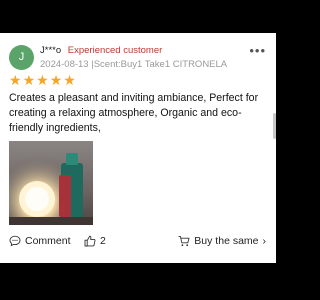 Image resolution: width=320 pixels, height=300 pixels. Describe the element at coordinates (138, 244) in the screenshot. I see `review-actions: Comment 2 Buy the same ›` at that location.